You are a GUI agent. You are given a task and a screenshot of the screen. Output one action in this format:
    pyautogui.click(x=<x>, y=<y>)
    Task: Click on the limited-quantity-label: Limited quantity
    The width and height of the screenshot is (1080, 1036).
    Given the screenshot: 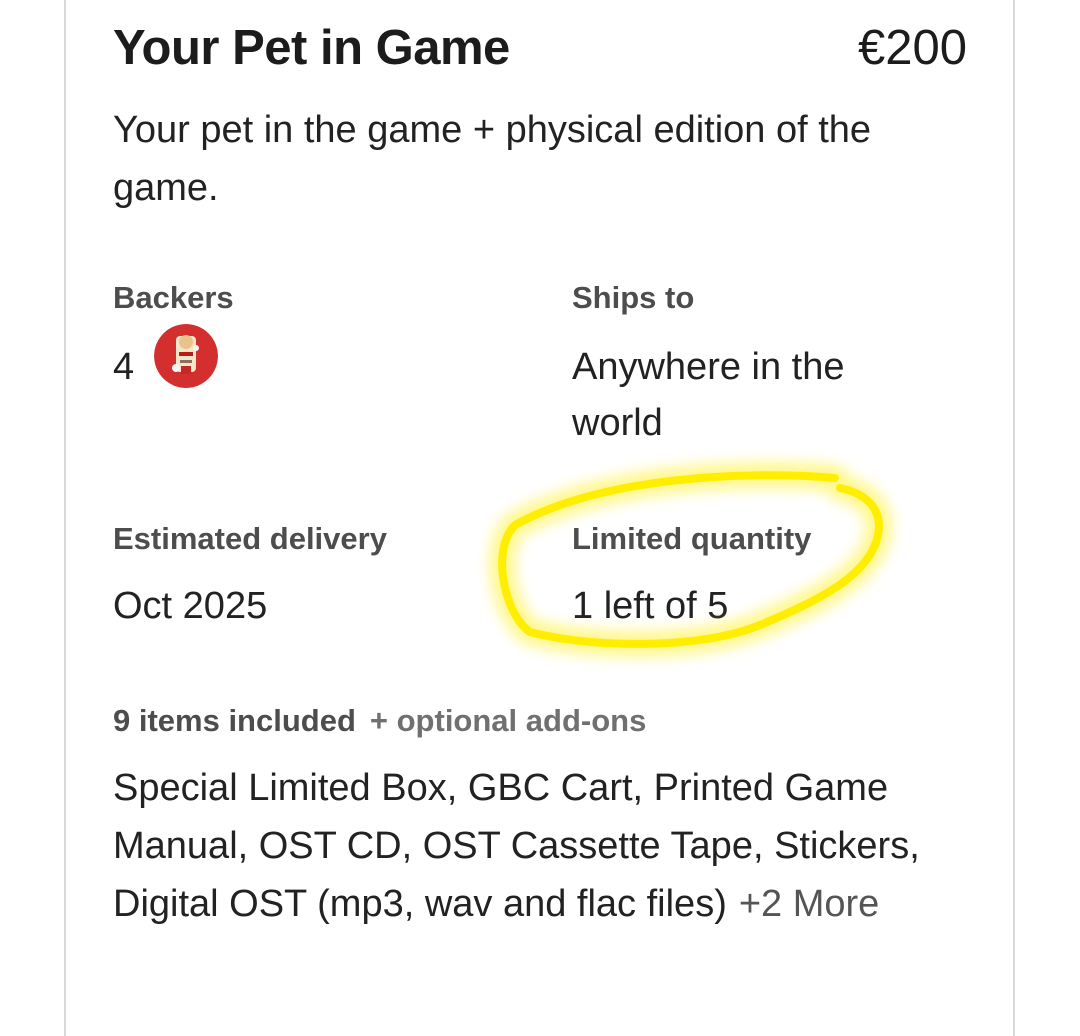 What is the action you would take?
    pyautogui.click(x=692, y=538)
    